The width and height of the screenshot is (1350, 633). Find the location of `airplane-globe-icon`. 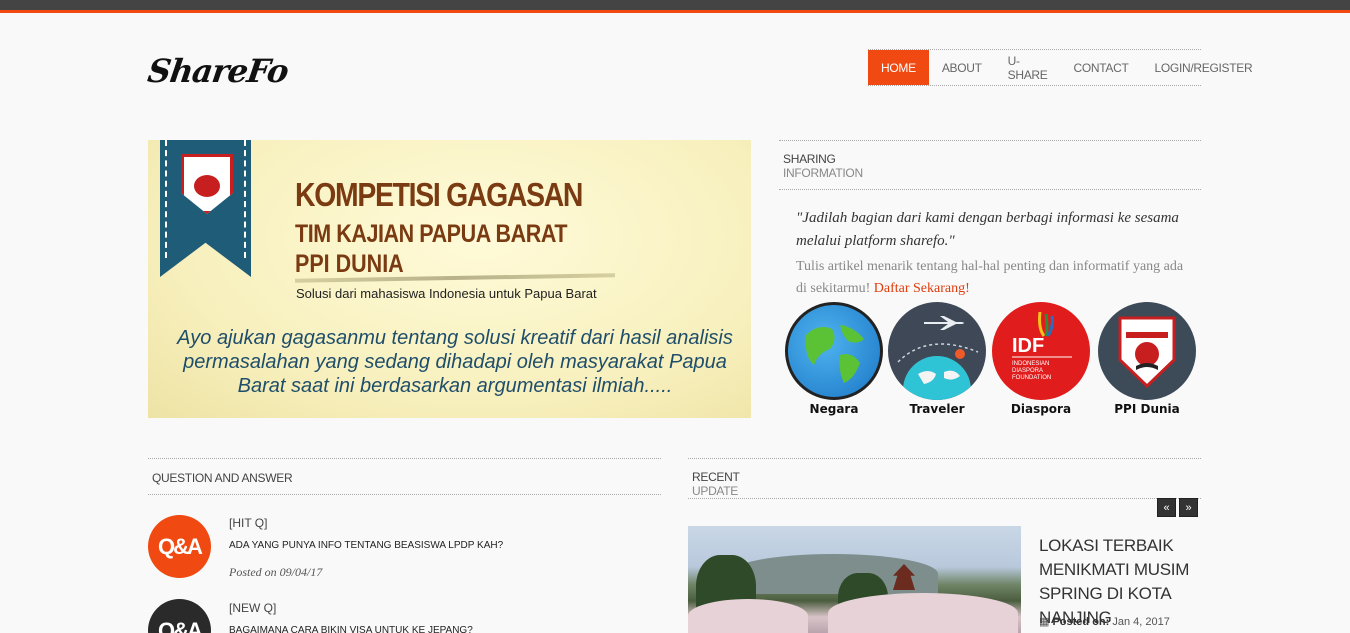

airplane-globe-icon is located at coordinates (937, 351).